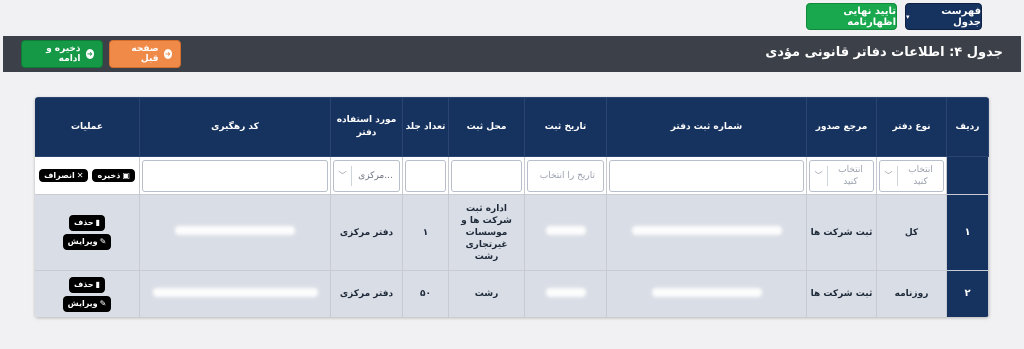  Describe the element at coordinates (425, 232) in the screenshot. I see `volume-count-value: ۱` at that location.